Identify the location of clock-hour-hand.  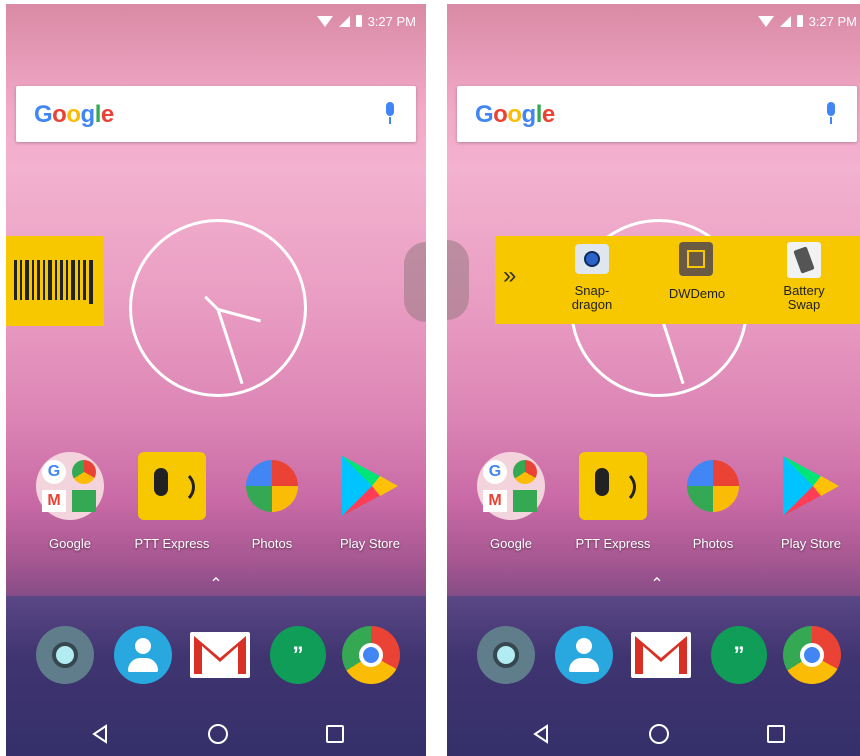
(239, 315).